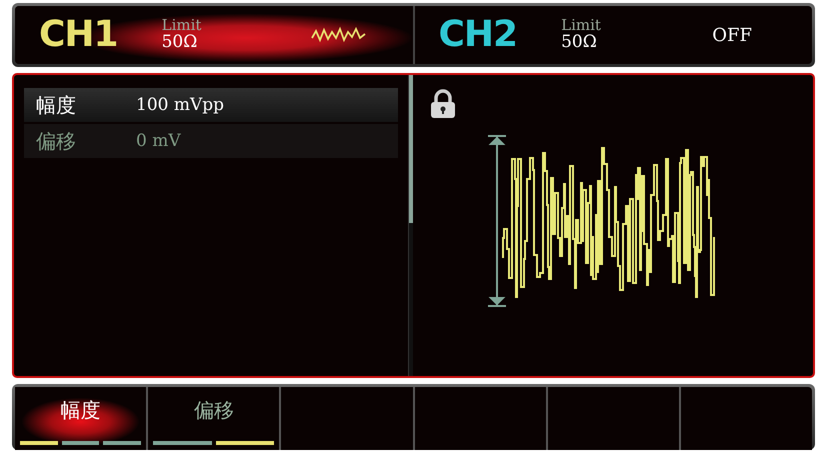 The image size is (829, 452). I want to click on parameter-label: 幅度, so click(56, 105).